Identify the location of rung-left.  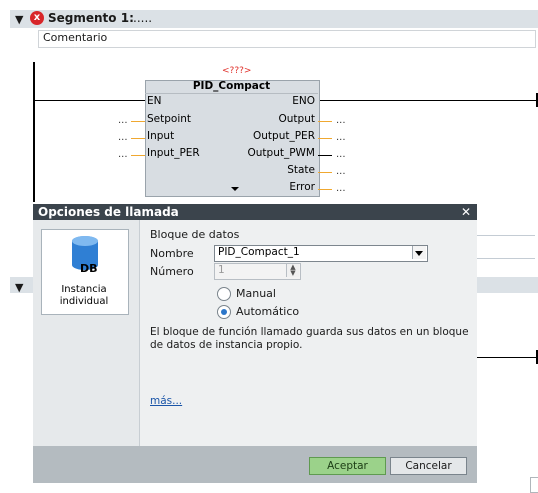
(90, 100).